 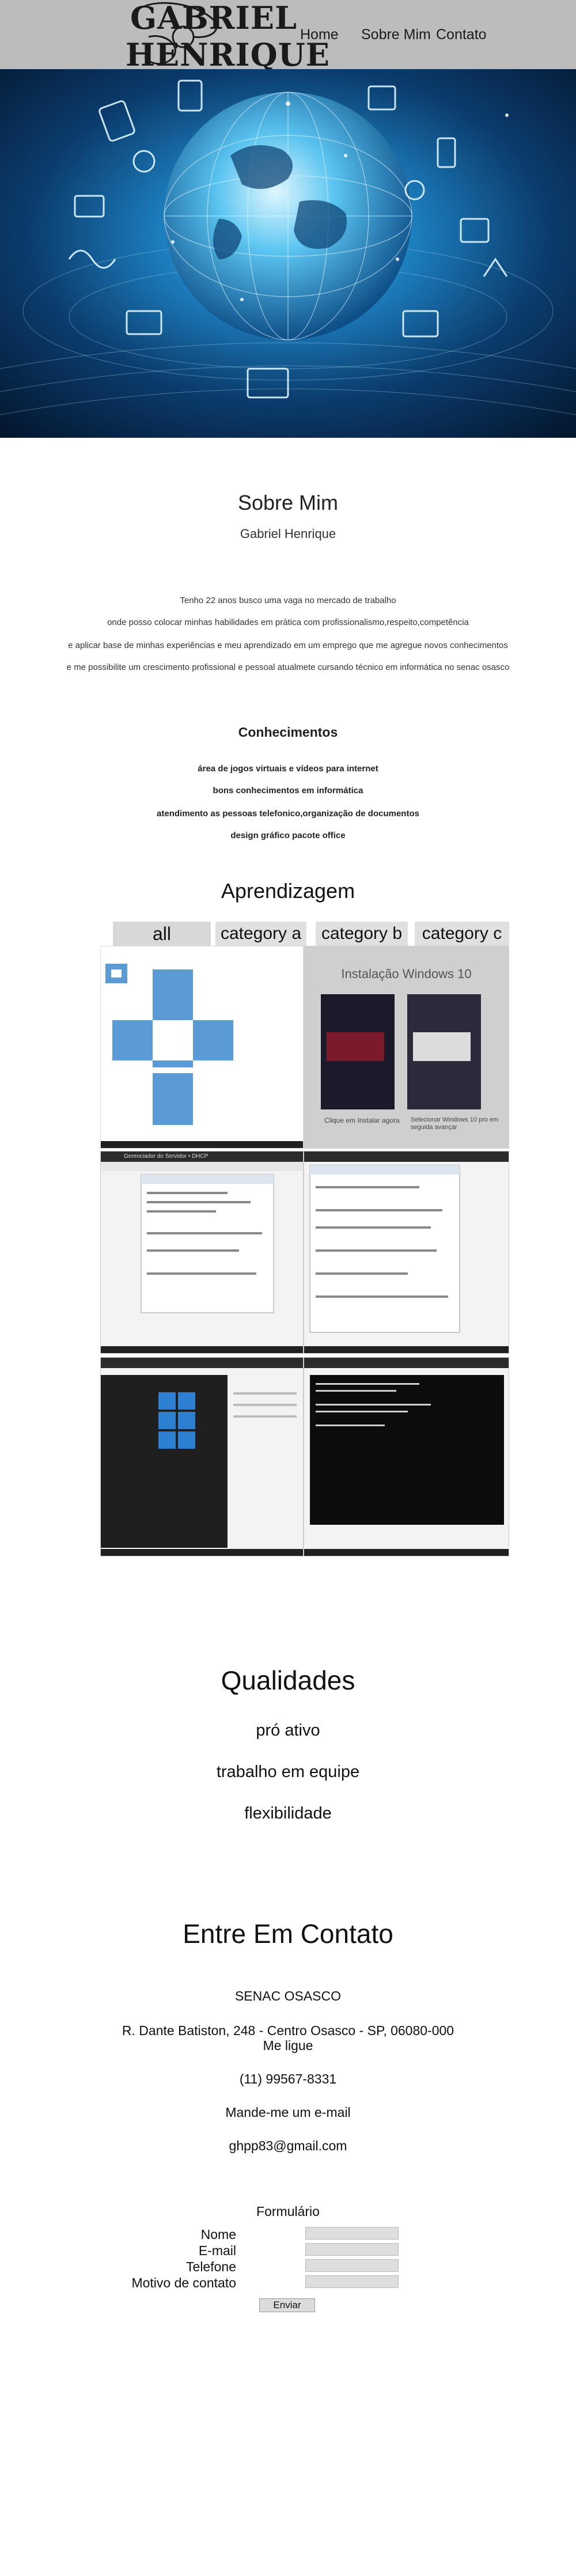 I want to click on install-title: Instalação Windows 10, so click(x=406, y=974).